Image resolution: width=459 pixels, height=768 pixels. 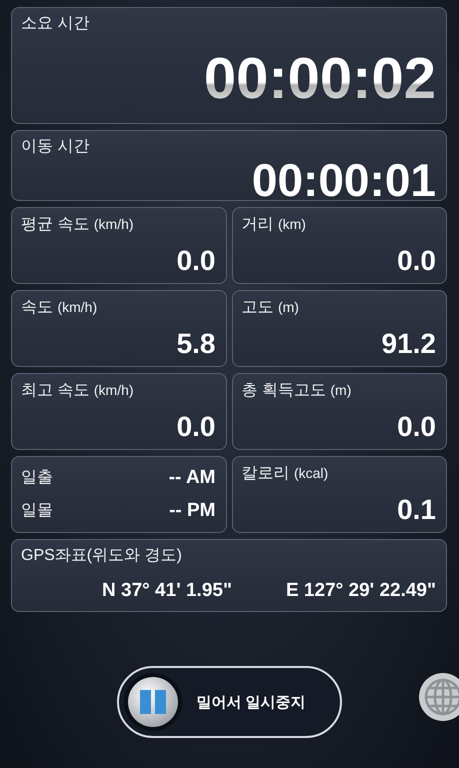 What do you see at coordinates (78, 391) in the screenshot?
I see `stat-label: 최고 속도 (km/h)` at bounding box center [78, 391].